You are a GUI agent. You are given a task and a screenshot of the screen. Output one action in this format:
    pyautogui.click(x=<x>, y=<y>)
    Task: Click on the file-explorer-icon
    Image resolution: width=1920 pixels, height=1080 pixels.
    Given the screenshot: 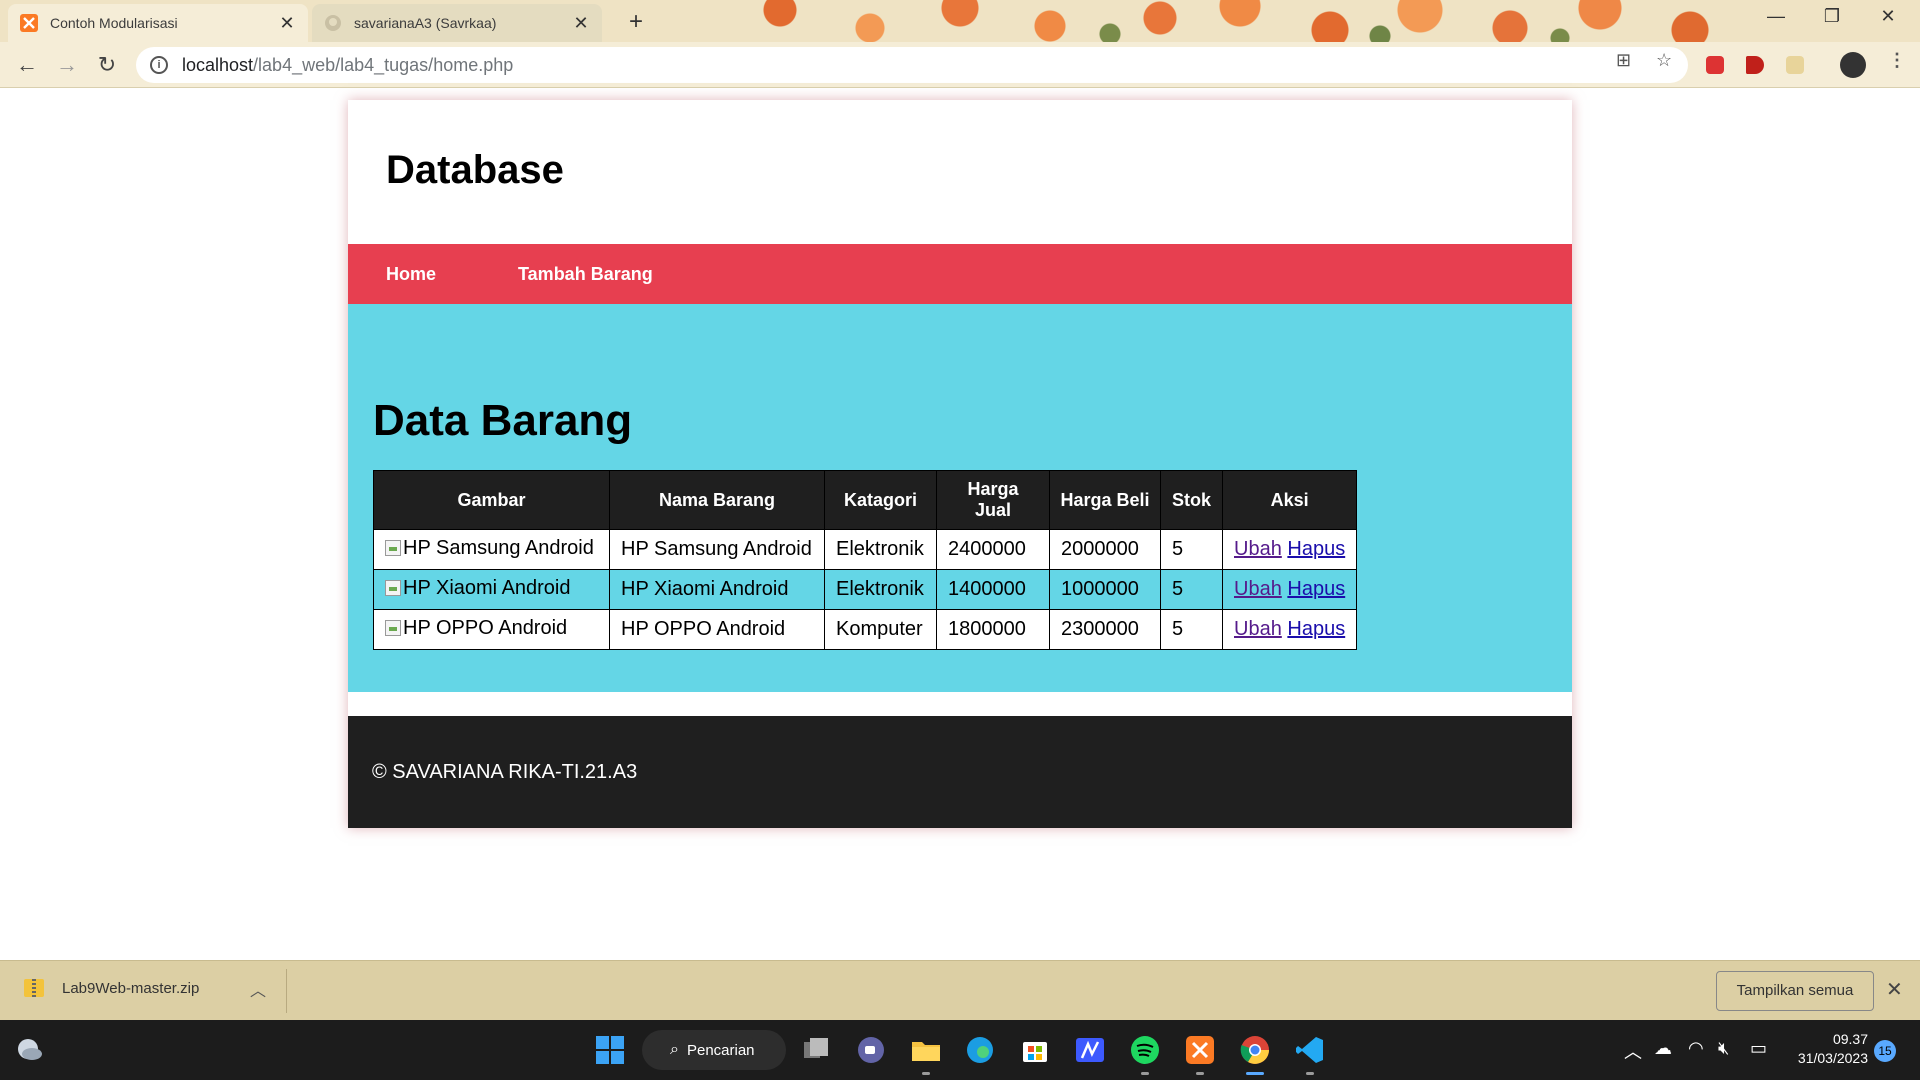 What is the action you would take?
    pyautogui.click(x=926, y=1050)
    